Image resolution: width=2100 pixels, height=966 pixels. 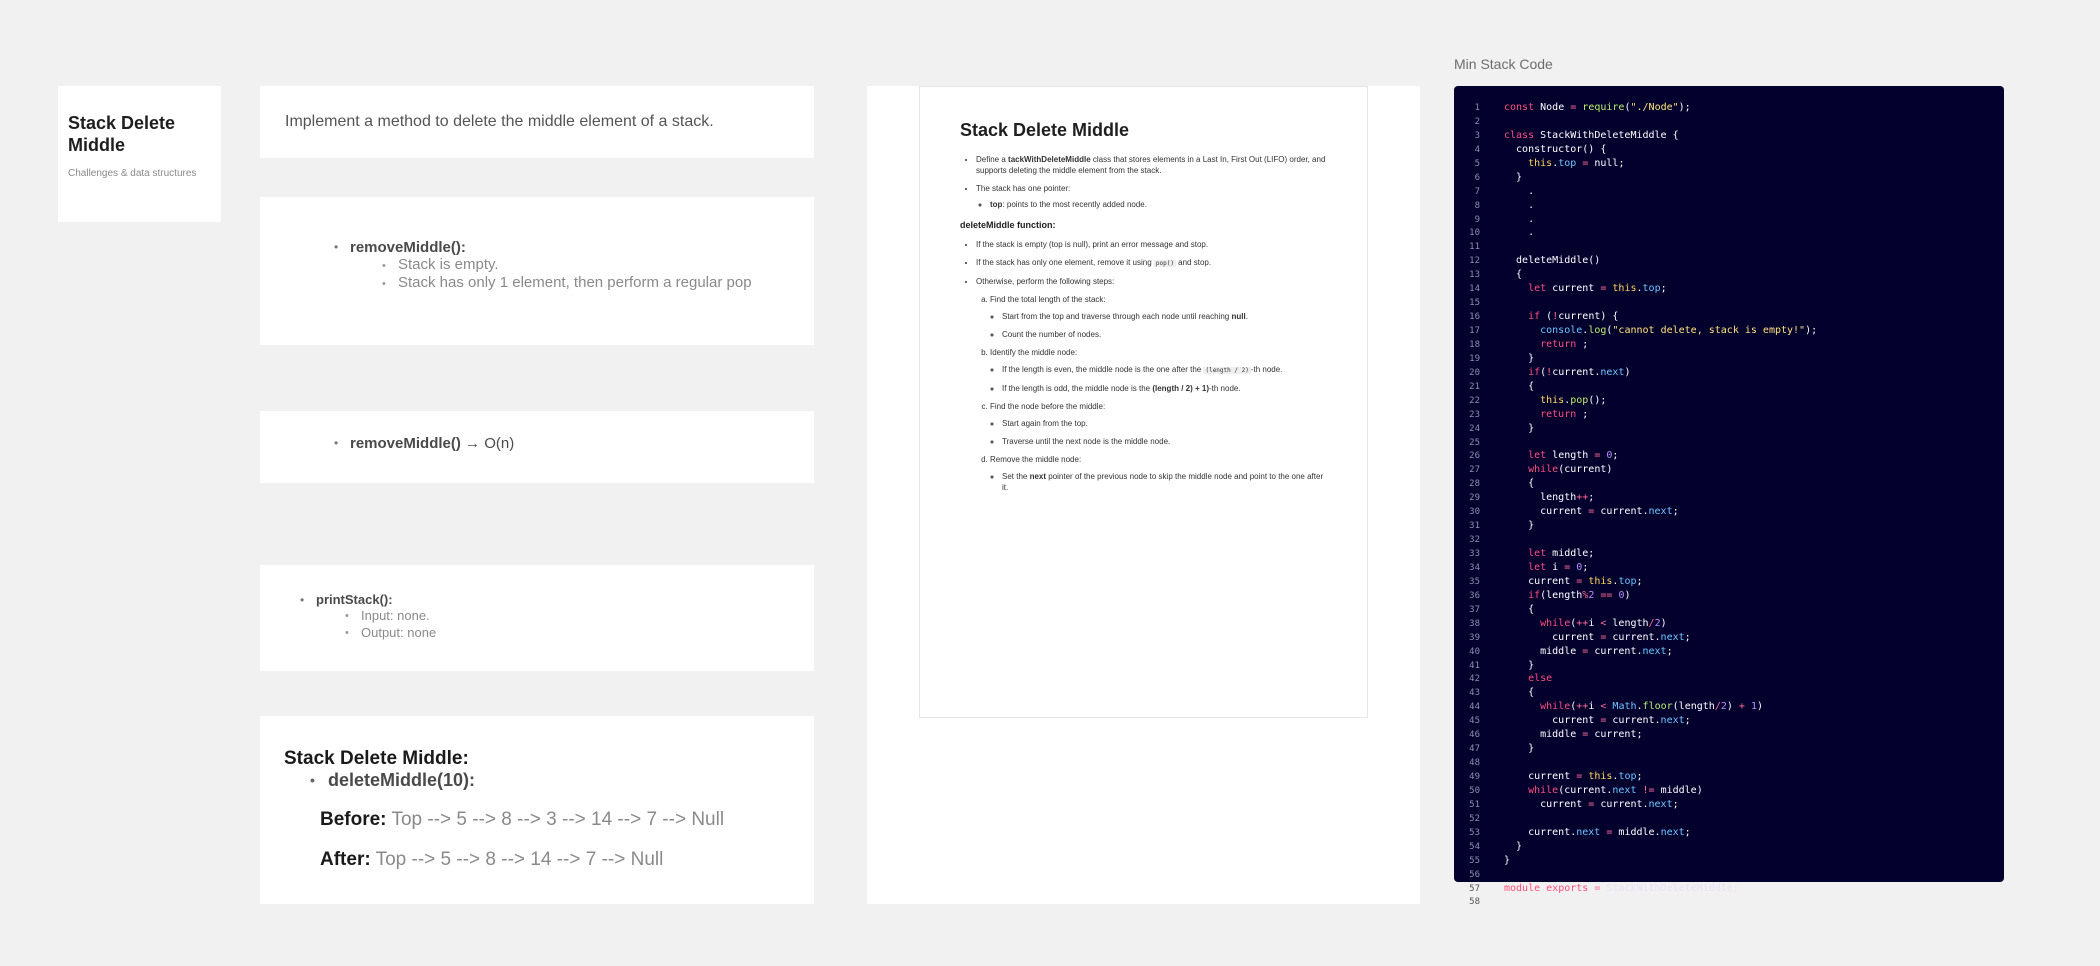 What do you see at coordinates (1477, 205) in the screenshot?
I see `line-number: 8` at bounding box center [1477, 205].